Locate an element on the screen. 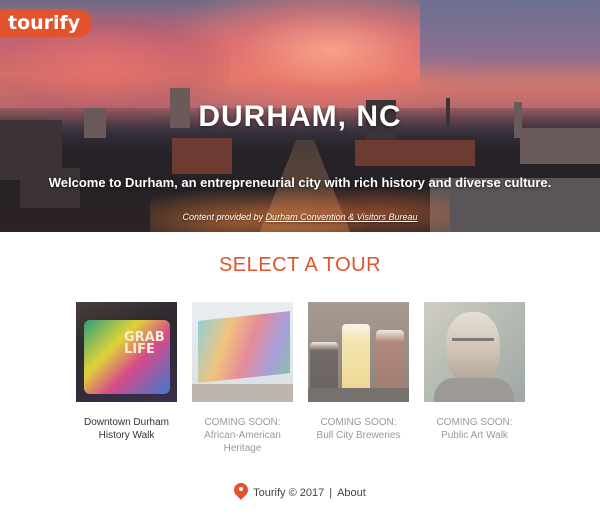  map-pin-icon is located at coordinates (241, 491).